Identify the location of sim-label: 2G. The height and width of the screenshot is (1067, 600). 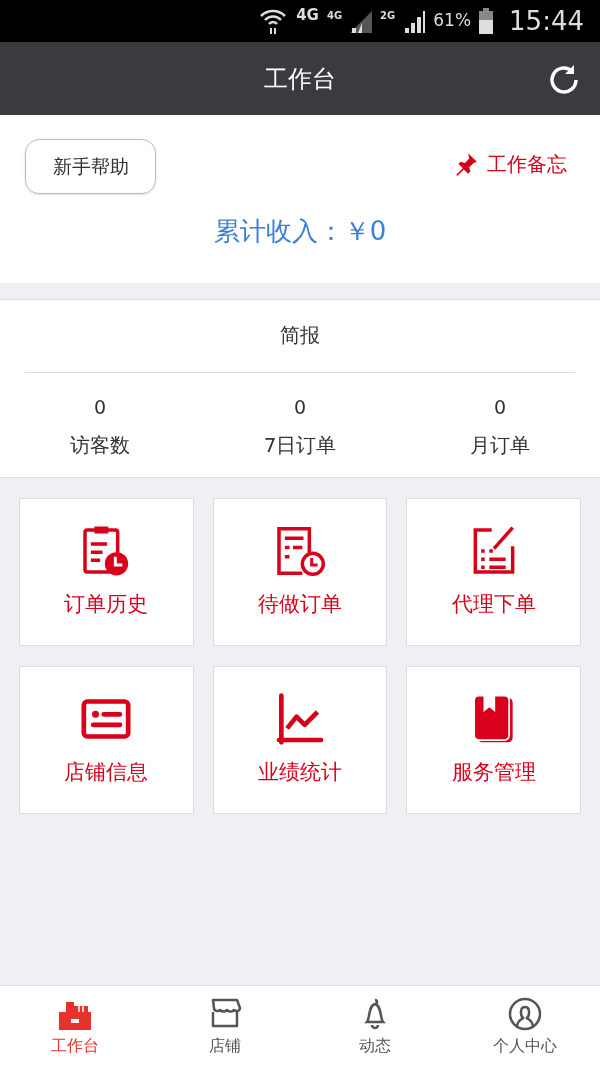
(388, 16).